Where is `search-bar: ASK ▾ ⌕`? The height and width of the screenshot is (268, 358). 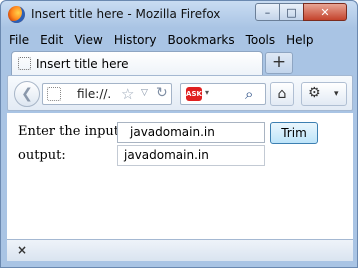
search-bar: ASK ▾ ⌕ is located at coordinates (223, 94).